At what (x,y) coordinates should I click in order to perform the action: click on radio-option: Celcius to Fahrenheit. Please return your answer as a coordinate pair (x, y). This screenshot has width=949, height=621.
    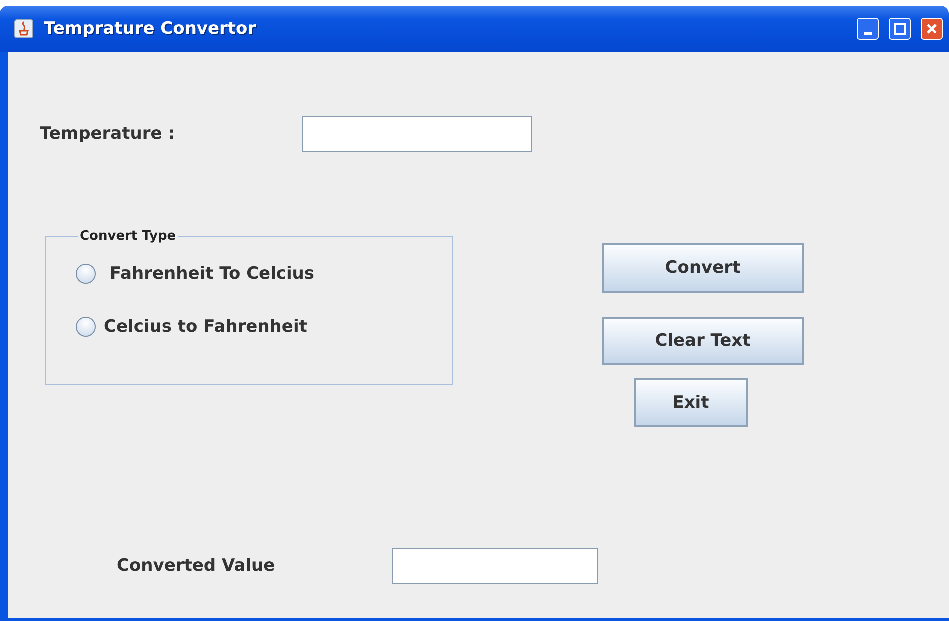
    Looking at the image, I should click on (264, 327).